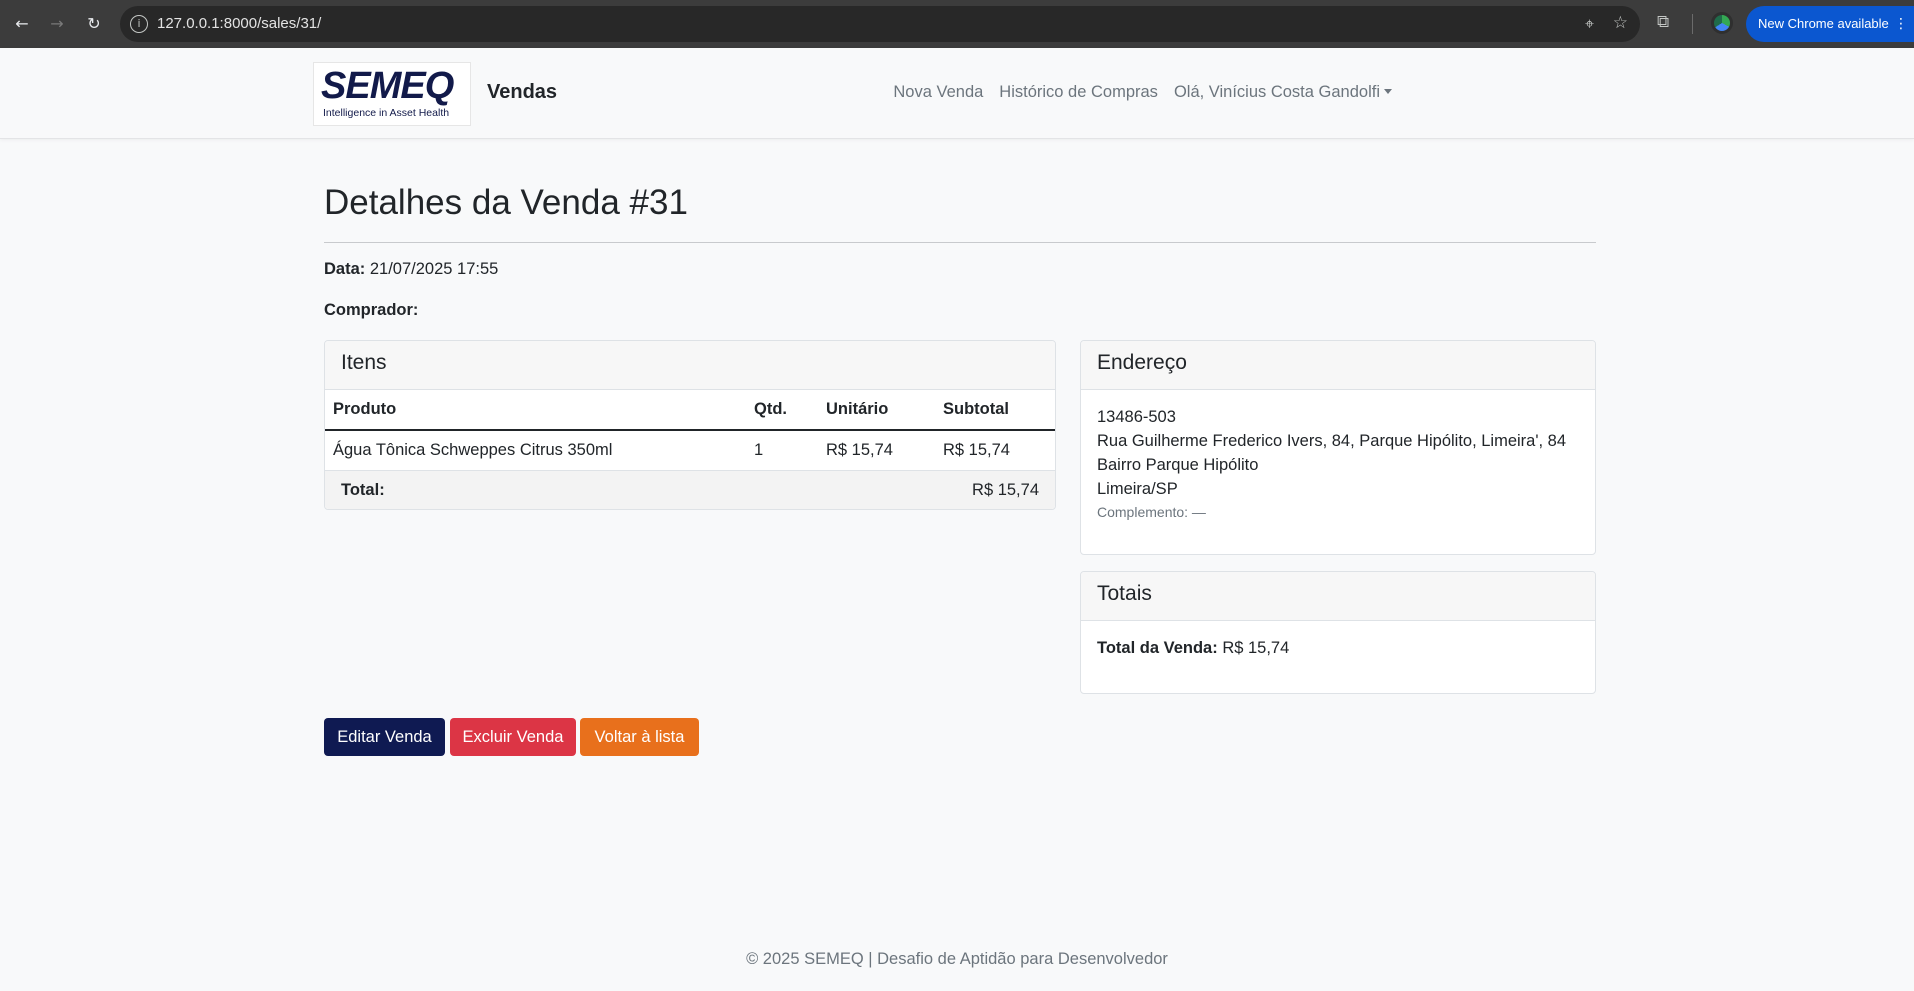 This screenshot has height=991, width=1914. What do you see at coordinates (1338, 596) in the screenshot?
I see `totals-card-header: Totais` at bounding box center [1338, 596].